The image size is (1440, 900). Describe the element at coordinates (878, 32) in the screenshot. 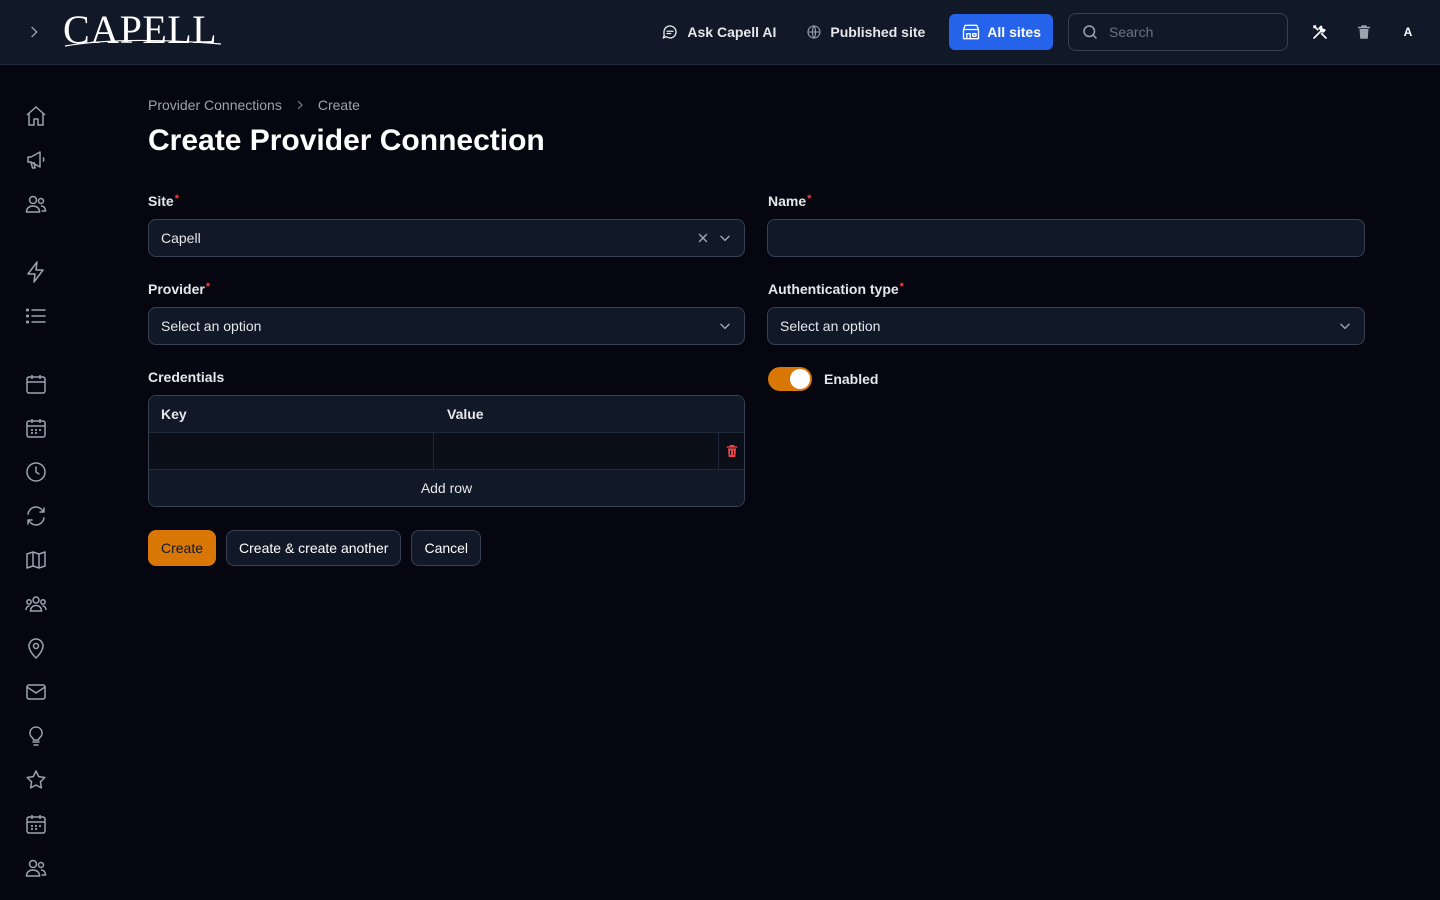

I see `published-site-label: Published site` at that location.